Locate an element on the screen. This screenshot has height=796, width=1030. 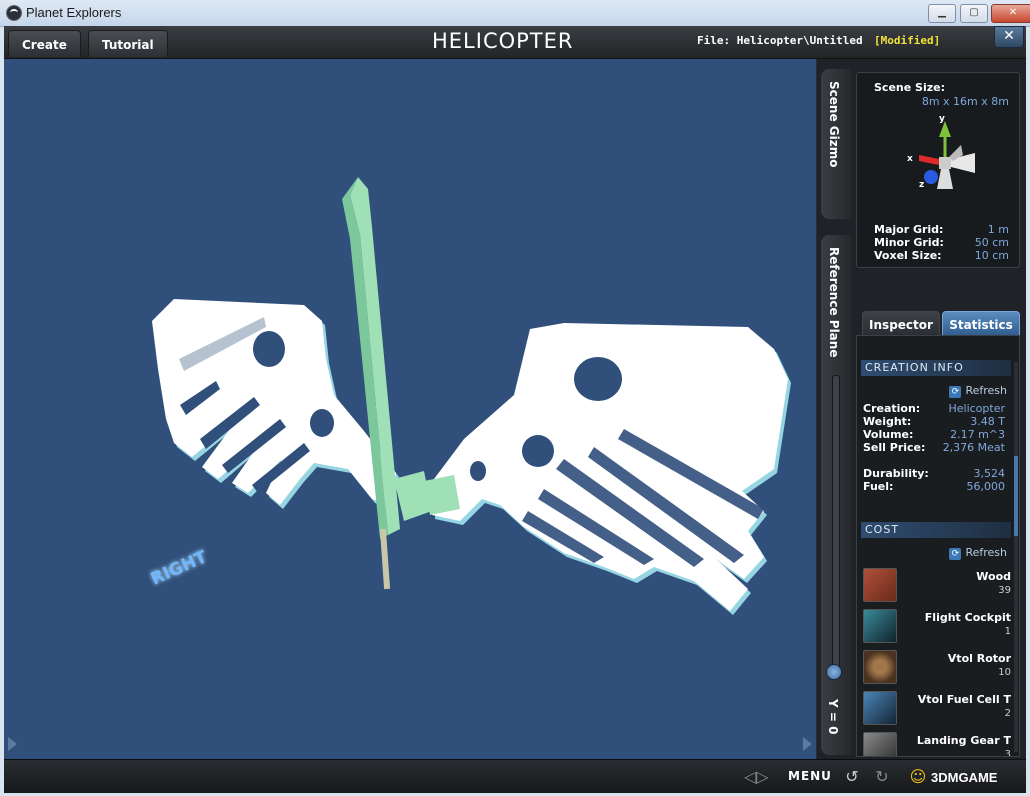
watermark: 3DMGAME is located at coordinates (964, 777).